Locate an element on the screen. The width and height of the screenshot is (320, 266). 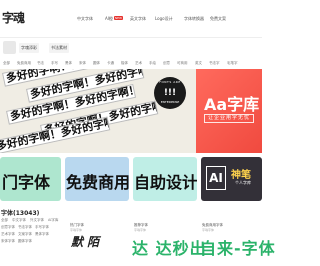
category-item: 艺术 is located at coordinates (138, 63).